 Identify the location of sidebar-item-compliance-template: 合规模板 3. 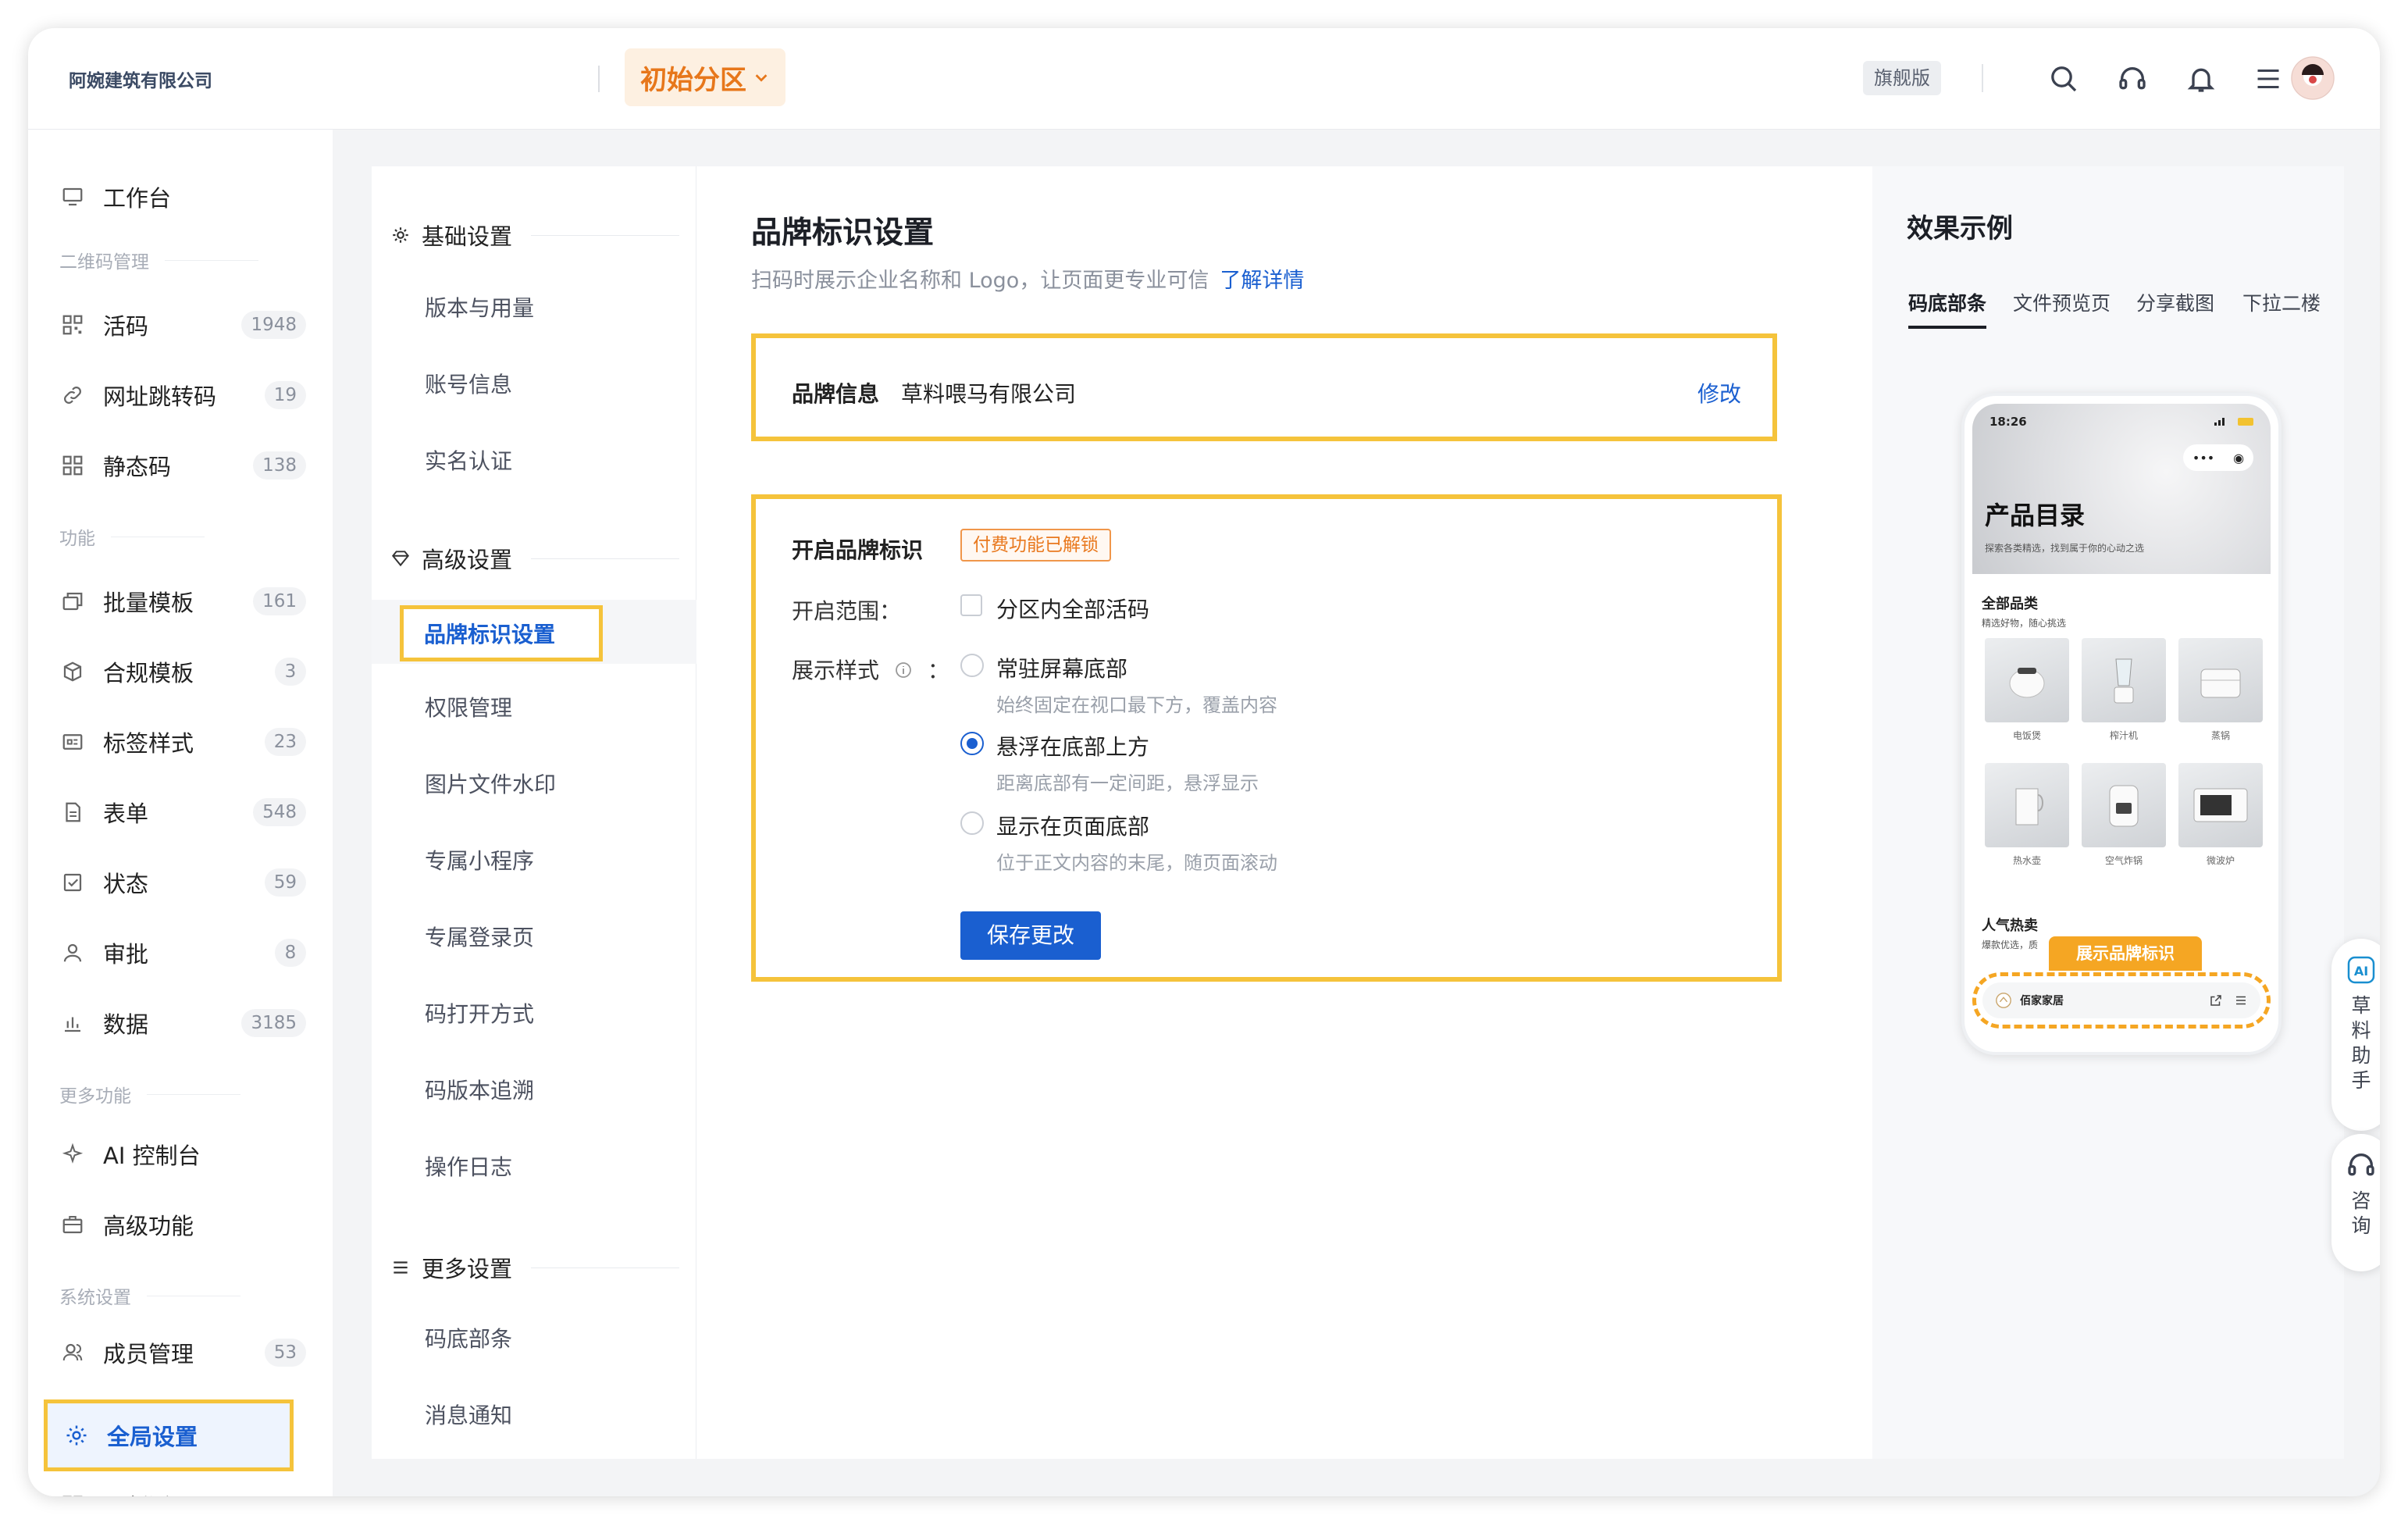
(180, 672).